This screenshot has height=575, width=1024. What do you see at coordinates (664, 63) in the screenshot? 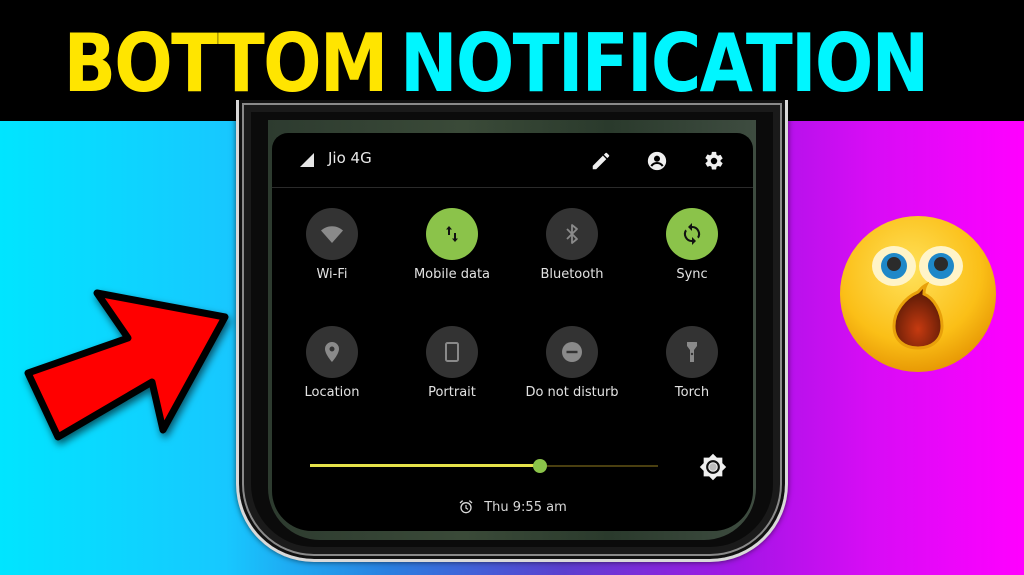
I see `title-word-notification: NOTIFICATION` at bounding box center [664, 63].